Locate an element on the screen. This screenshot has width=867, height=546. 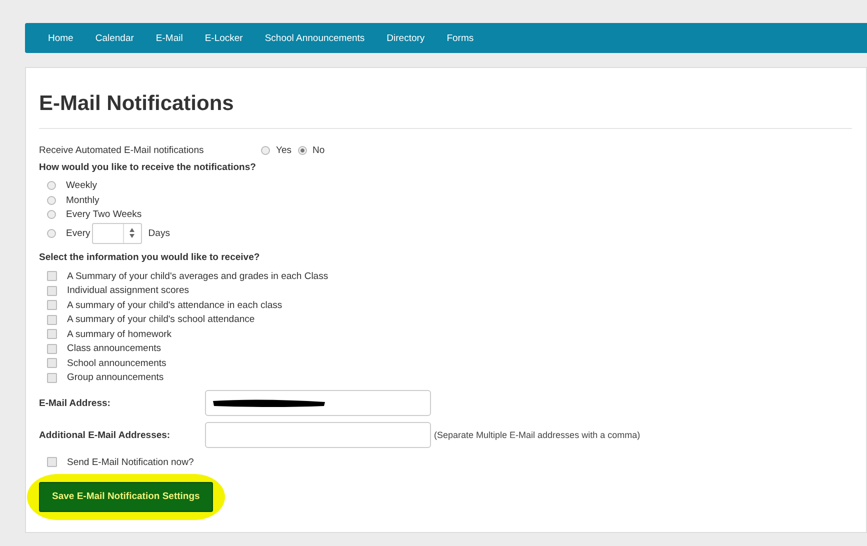
field-label: Receive Automated E-Mail notifications is located at coordinates (122, 150).